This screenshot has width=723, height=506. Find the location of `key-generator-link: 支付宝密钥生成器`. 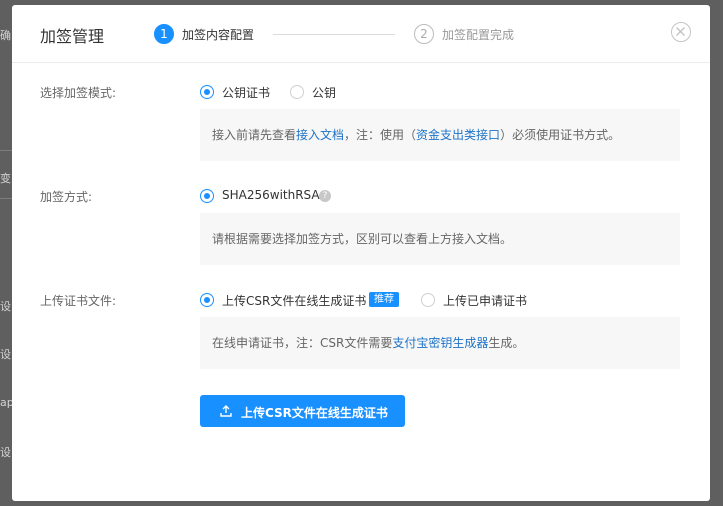

key-generator-link: 支付宝密钥生成器 is located at coordinates (440, 343).